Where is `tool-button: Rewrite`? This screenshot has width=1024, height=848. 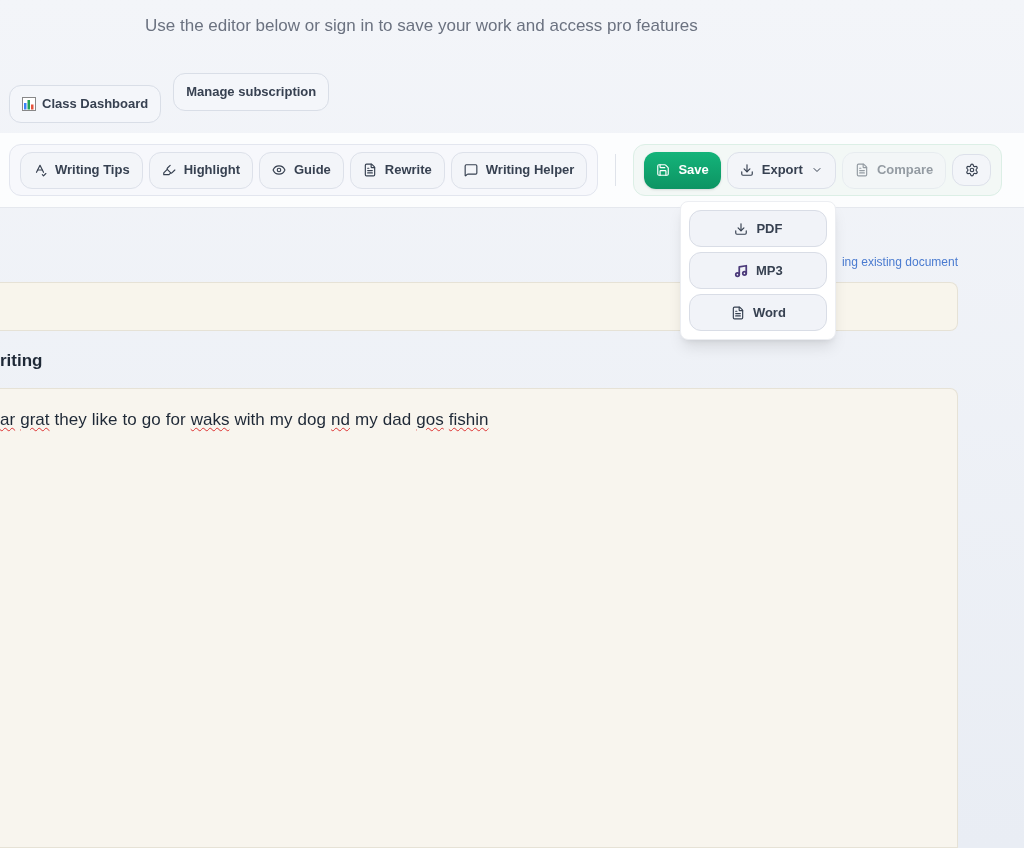
tool-button: Rewrite is located at coordinates (397, 170).